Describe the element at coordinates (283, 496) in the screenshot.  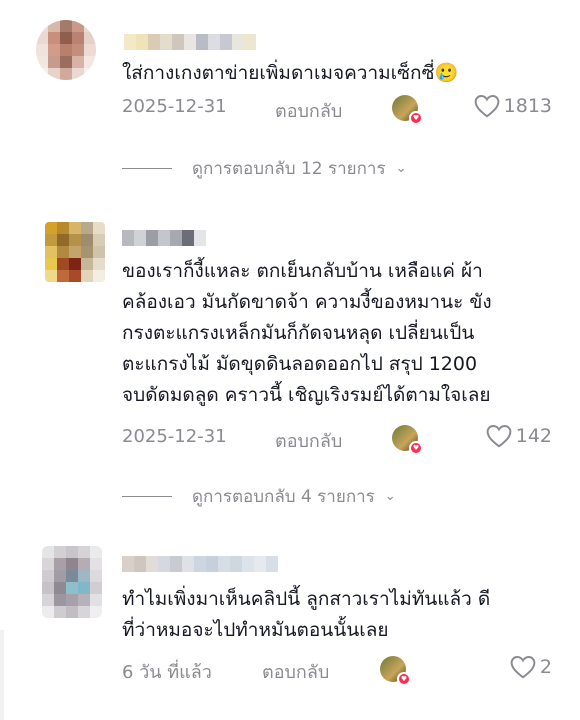
I see `view-replies-label: ดูการตอบกลับ 4 รายการ` at that location.